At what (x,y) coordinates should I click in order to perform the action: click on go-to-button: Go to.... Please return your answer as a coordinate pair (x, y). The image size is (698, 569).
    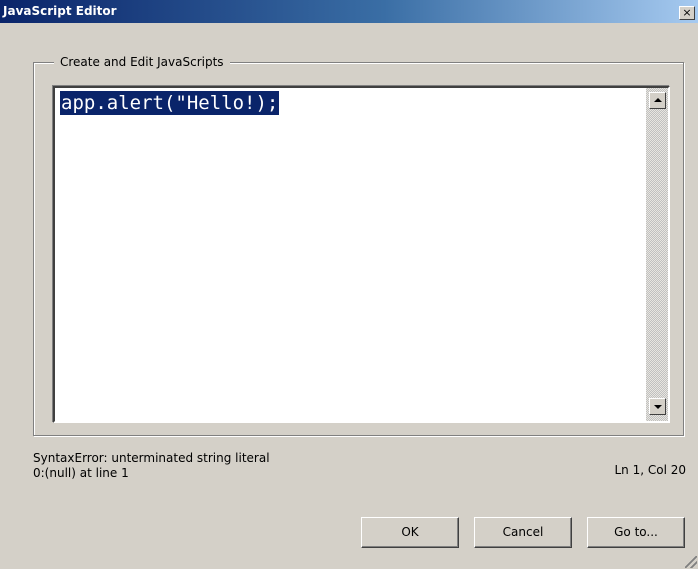
    Looking at the image, I should click on (636, 532).